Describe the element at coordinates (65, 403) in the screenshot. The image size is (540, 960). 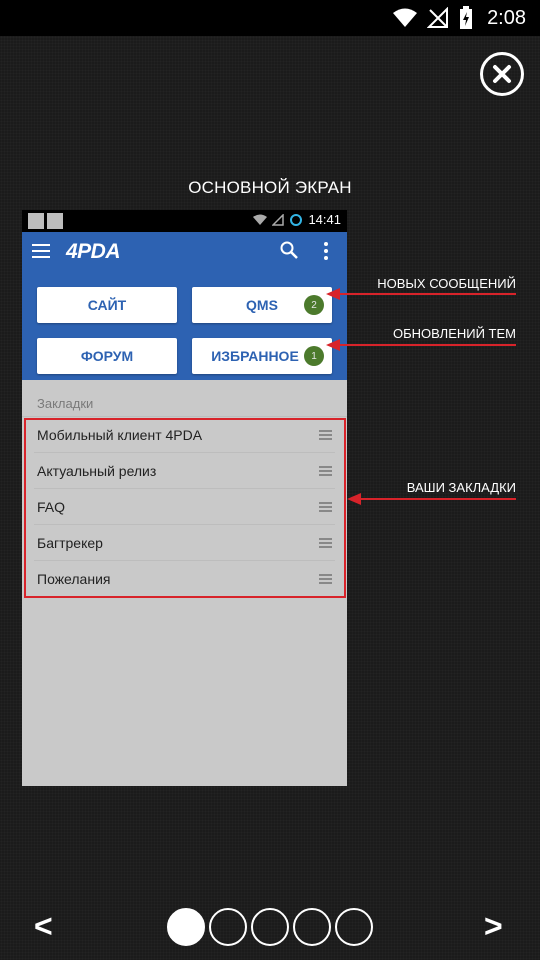
I see `bookmarks-section-label: Закладки` at that location.